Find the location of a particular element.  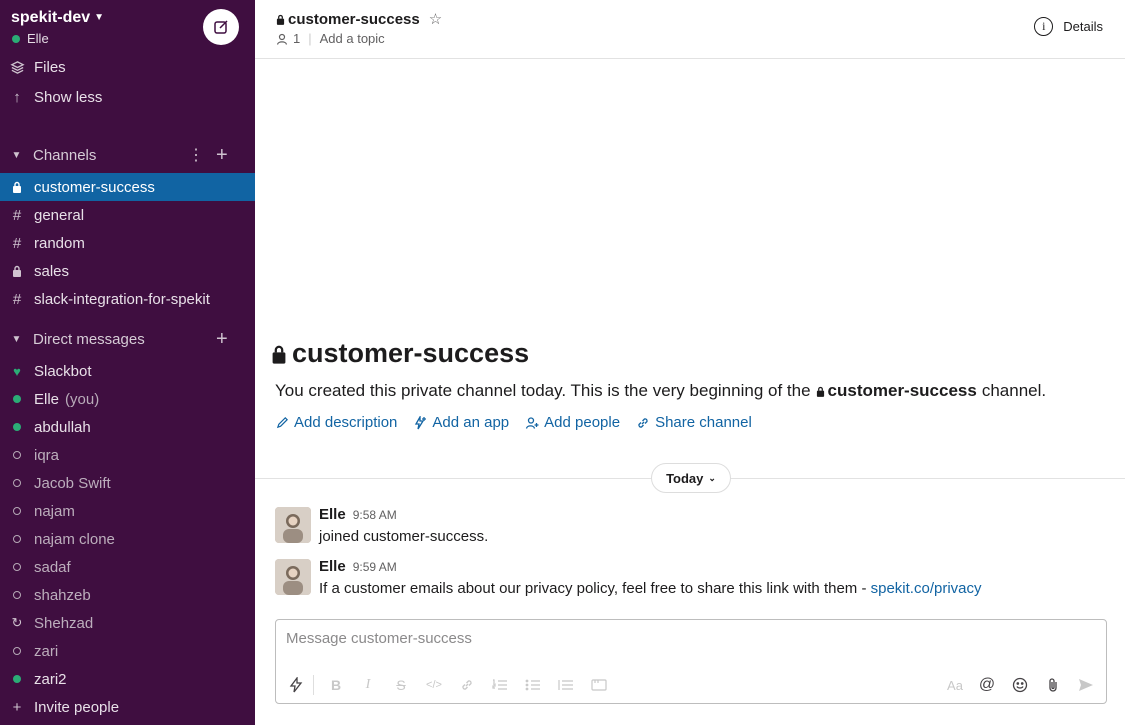

sidebar-item-random: # random is located at coordinates (127, 243).